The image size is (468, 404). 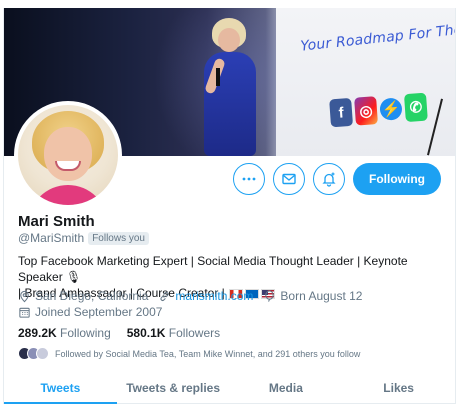 What do you see at coordinates (42, 353) in the screenshot?
I see `mini-avatar` at bounding box center [42, 353].